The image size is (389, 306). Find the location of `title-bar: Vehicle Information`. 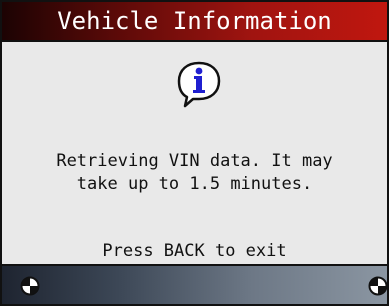

title-bar: Vehicle Information is located at coordinates (194, 21).